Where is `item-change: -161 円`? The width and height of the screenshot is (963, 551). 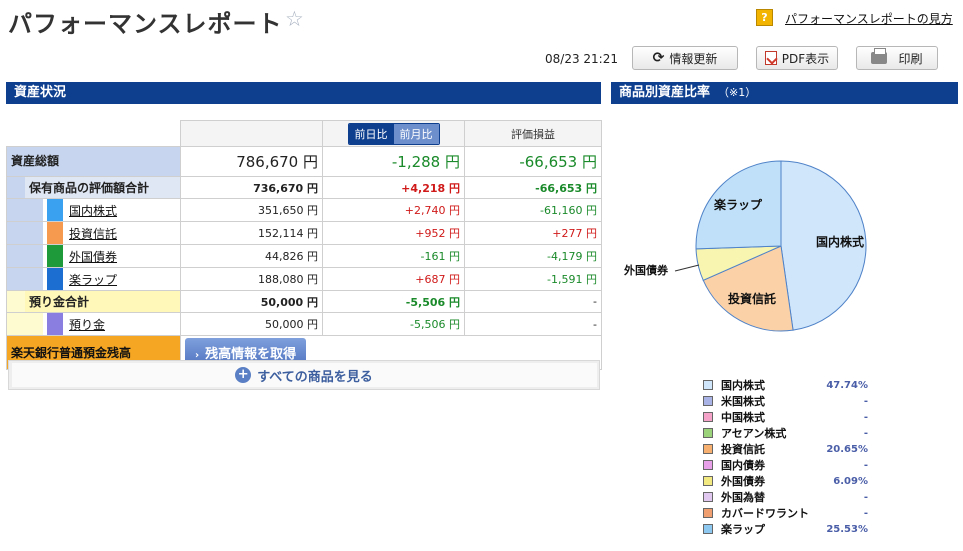
item-change: -161 円 is located at coordinates (393, 256).